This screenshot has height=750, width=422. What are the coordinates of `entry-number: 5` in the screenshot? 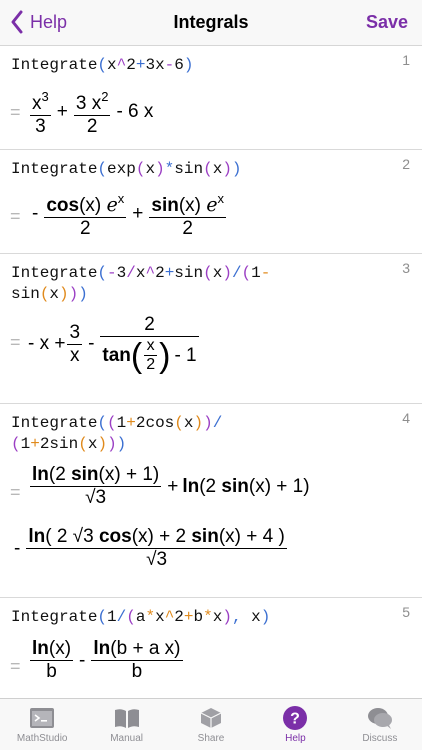 It's located at (406, 612).